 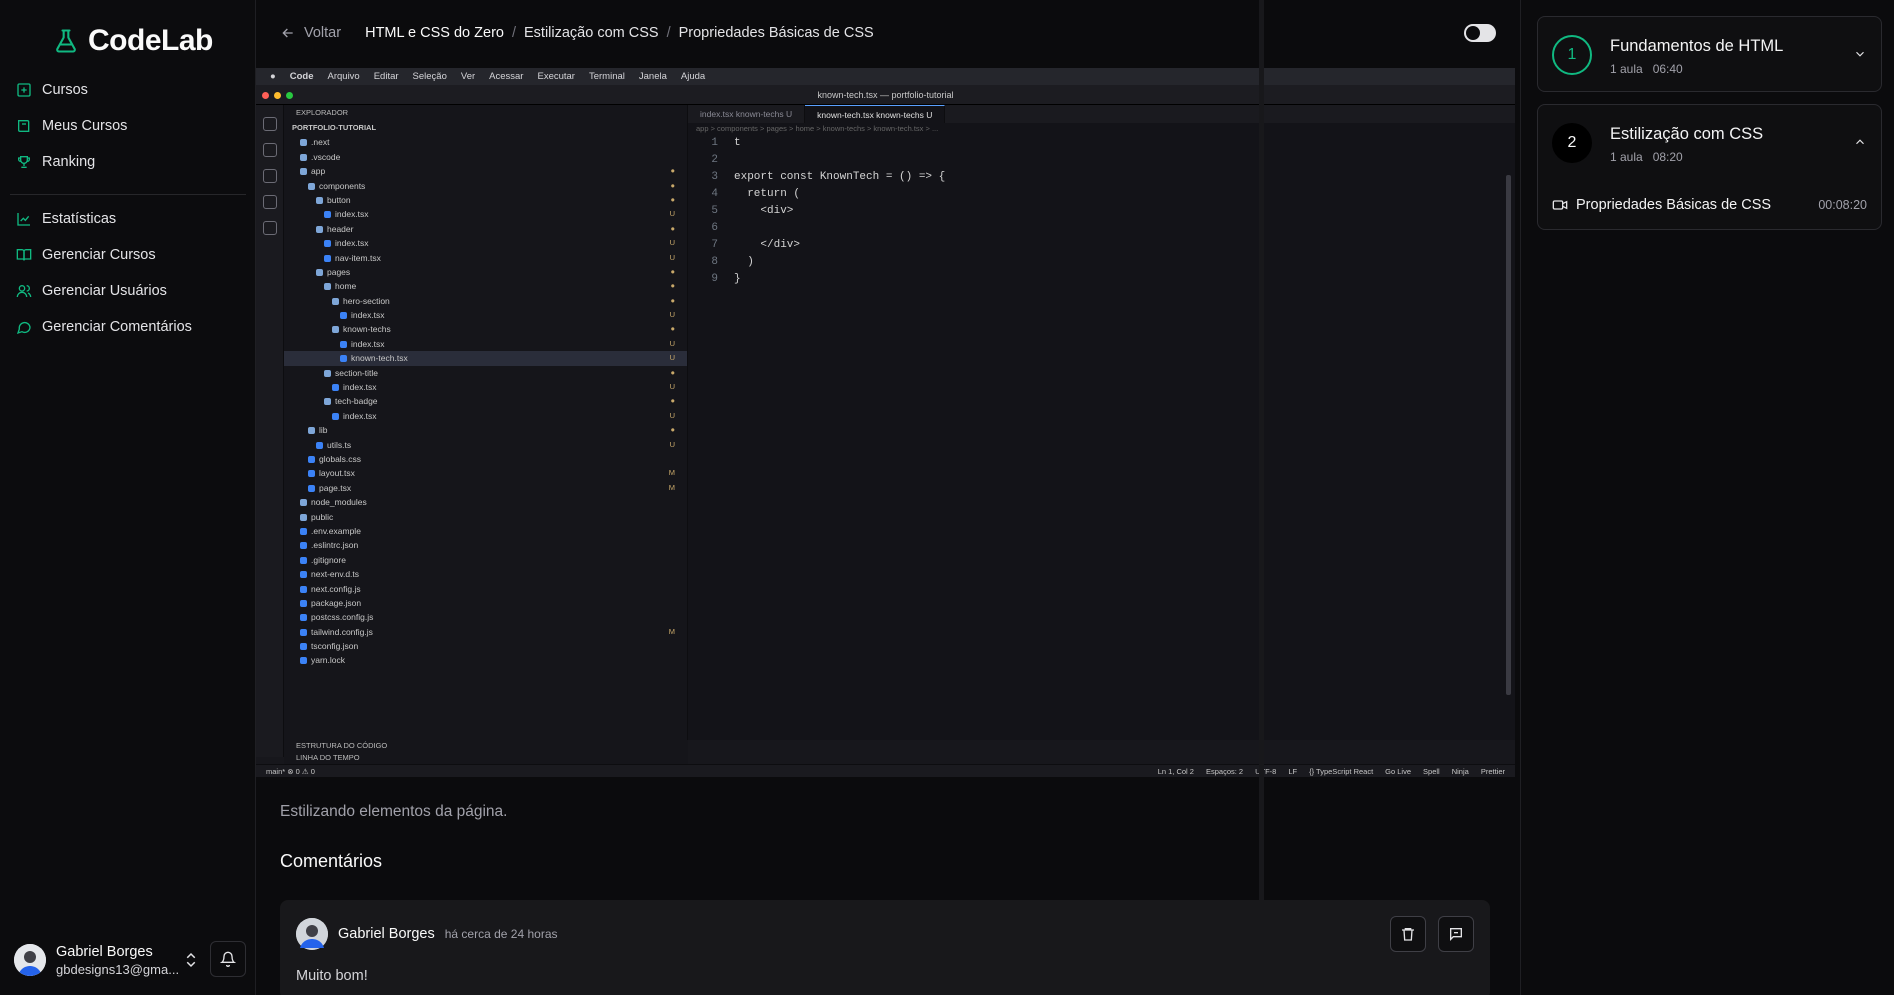 I want to click on line-number: 3, so click(x=714, y=177).